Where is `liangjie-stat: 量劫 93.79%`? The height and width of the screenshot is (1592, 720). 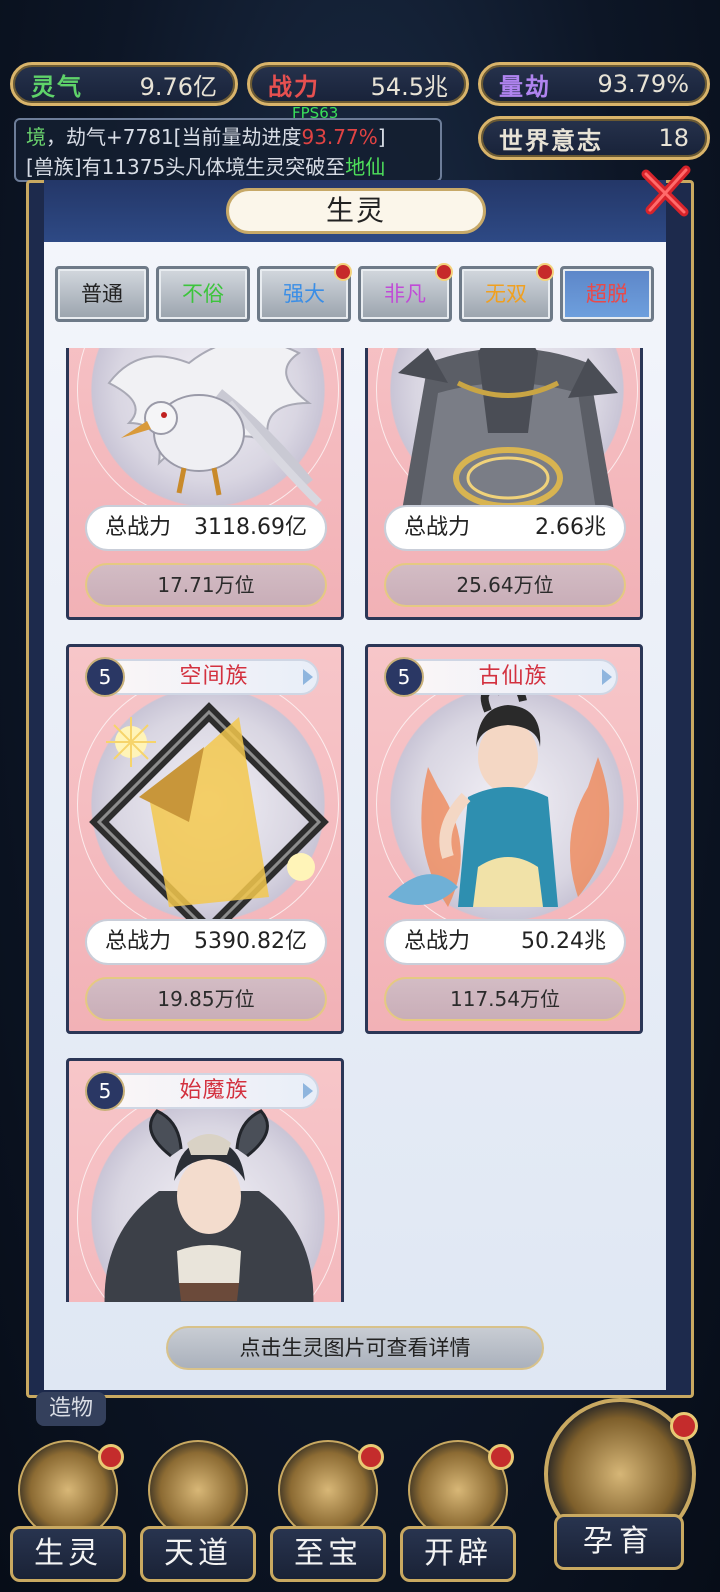
liangjie-stat: 量劫 93.79% is located at coordinates (594, 84).